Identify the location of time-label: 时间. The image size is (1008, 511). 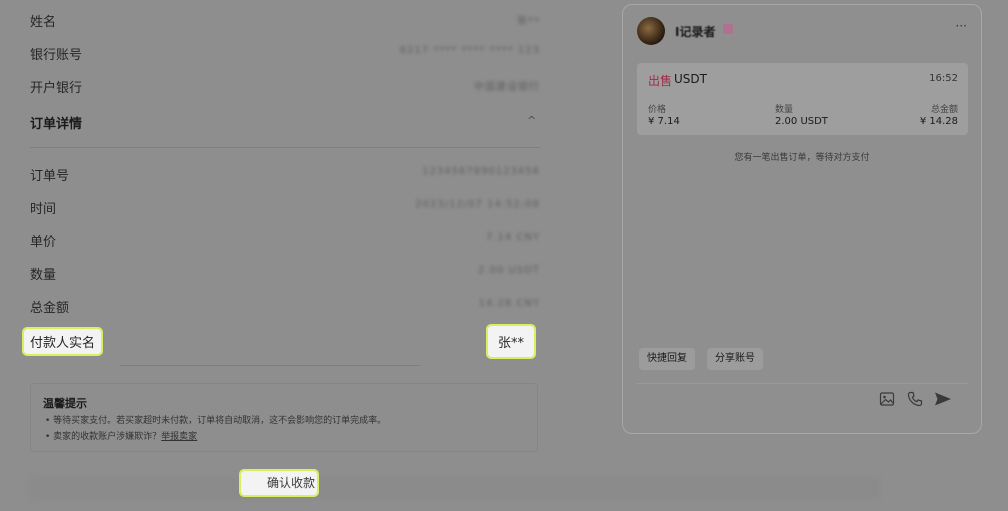
(43, 209).